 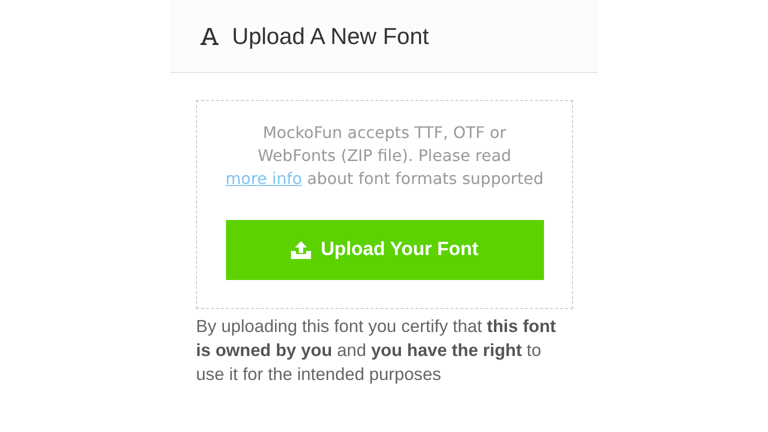 What do you see at coordinates (384, 156) in the screenshot?
I see `format-description: MockoFun accepts TTF, OTF or WebFonts (ZIP file). Please read more info about font formats supported` at bounding box center [384, 156].